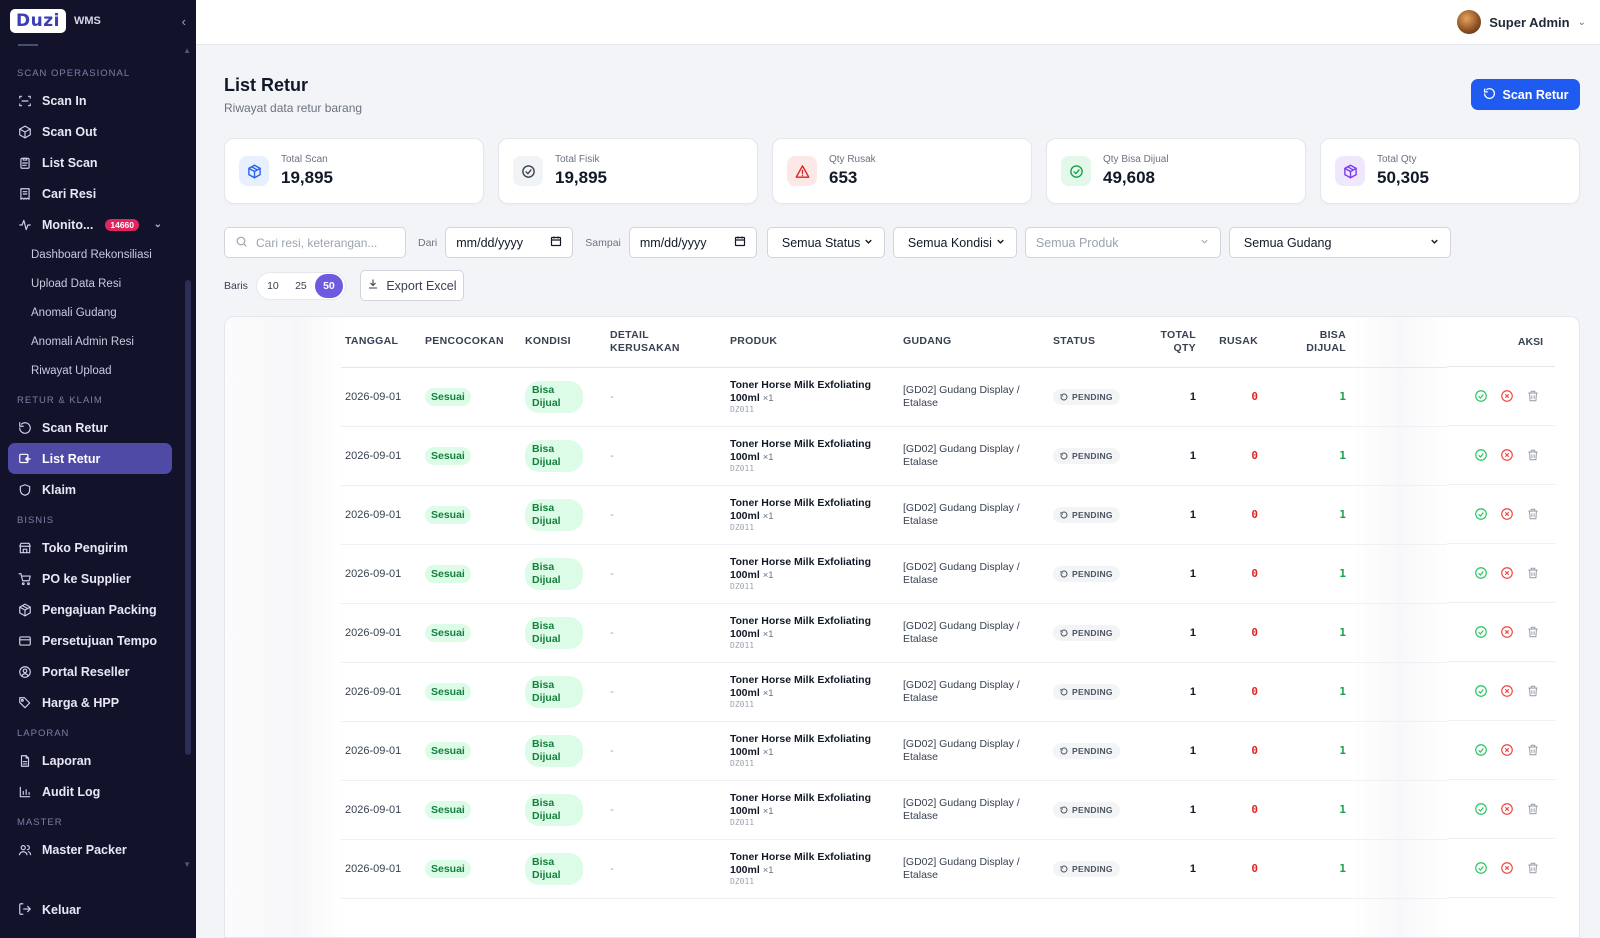  I want to click on date-from-input: mm/dd/yyyy, so click(509, 242).